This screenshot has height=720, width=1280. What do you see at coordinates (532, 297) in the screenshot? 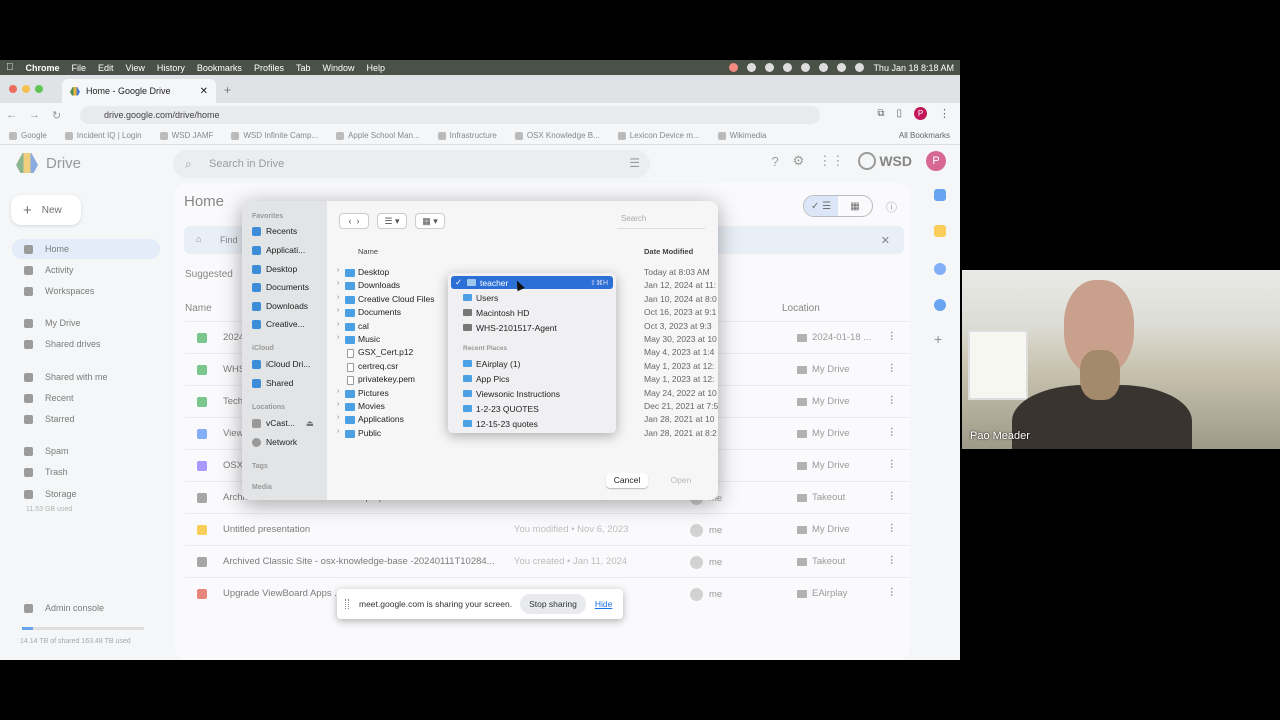
I see `path-item-users: Users` at bounding box center [532, 297].